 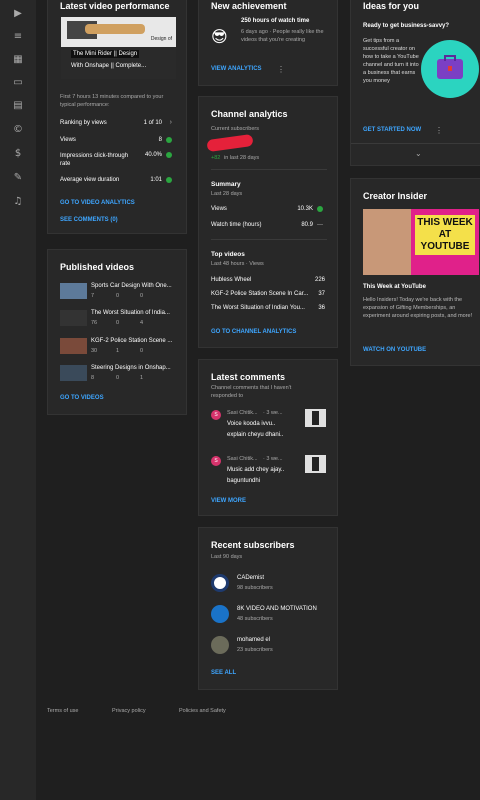 I want to click on top-videos-title: Top videos, so click(x=228, y=254).